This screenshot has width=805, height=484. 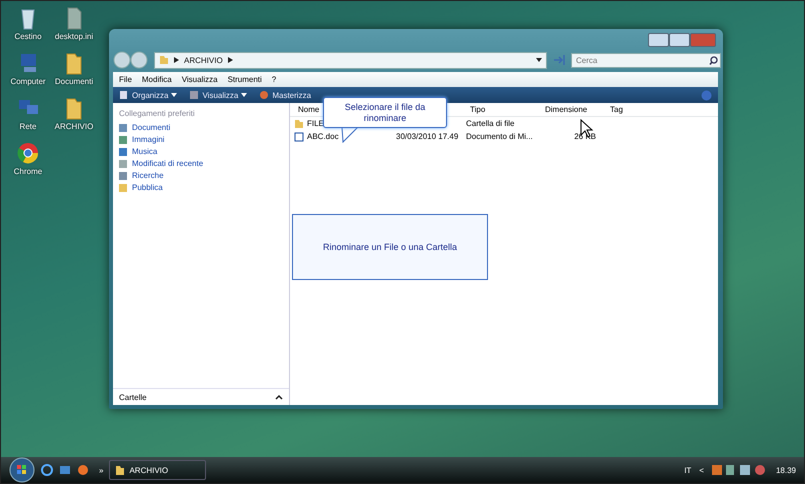 What do you see at coordinates (646, 60) in the screenshot?
I see `search-field: Cerca` at bounding box center [646, 60].